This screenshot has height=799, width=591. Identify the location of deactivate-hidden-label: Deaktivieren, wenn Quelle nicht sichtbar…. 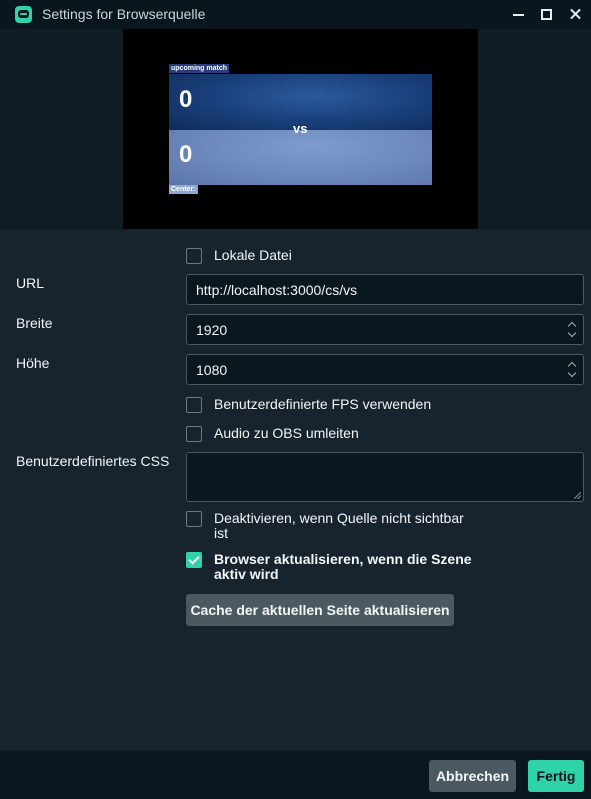
(339, 526).